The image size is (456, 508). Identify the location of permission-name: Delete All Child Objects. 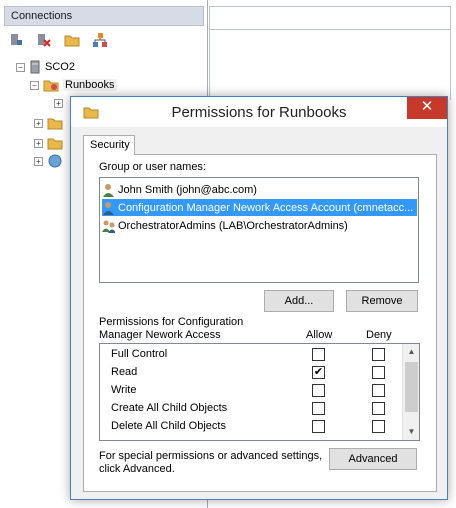
(168, 426).